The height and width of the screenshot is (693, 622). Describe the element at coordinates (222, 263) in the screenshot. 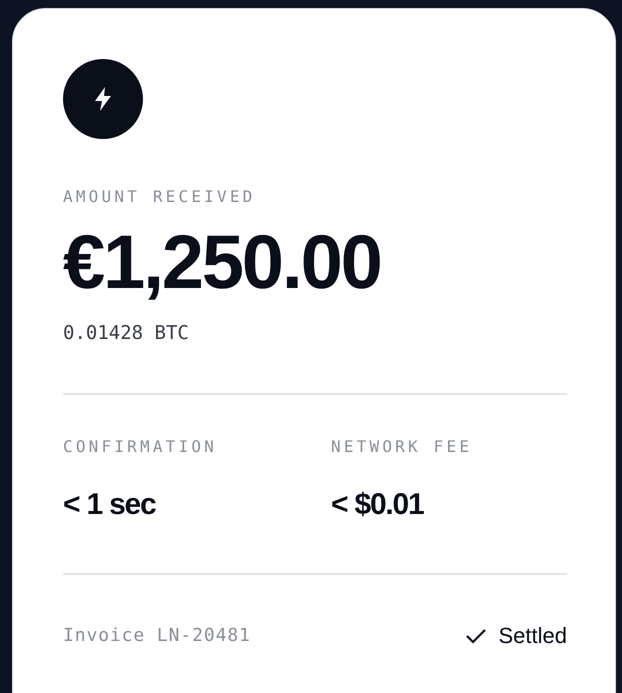

I see `amount-value: €1,250.00` at that location.